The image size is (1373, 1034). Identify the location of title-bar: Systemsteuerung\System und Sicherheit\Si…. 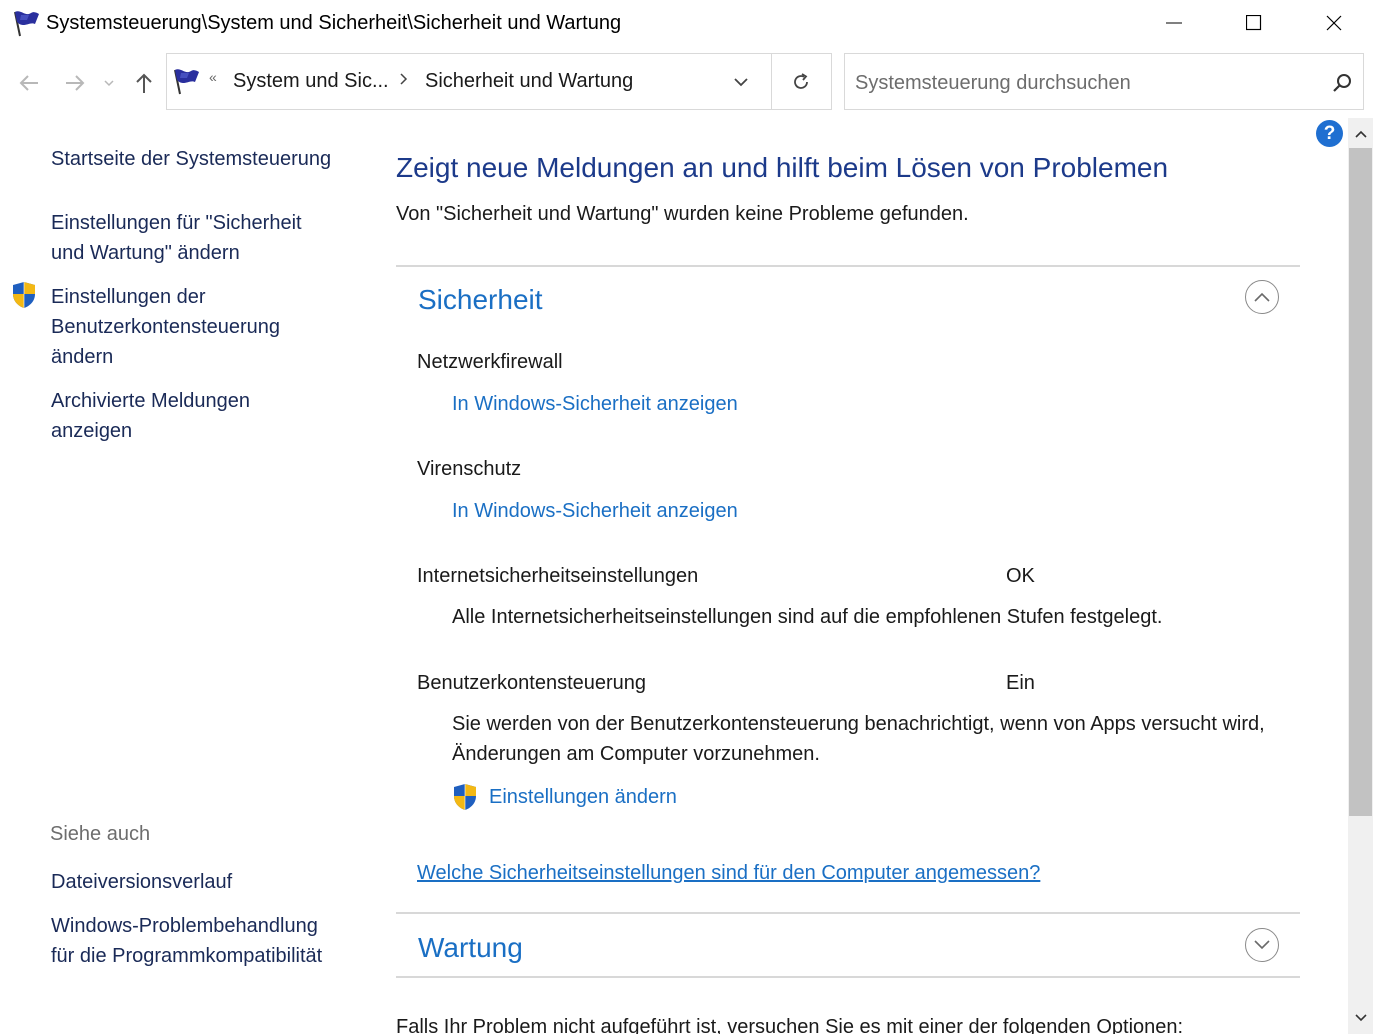
(686, 24).